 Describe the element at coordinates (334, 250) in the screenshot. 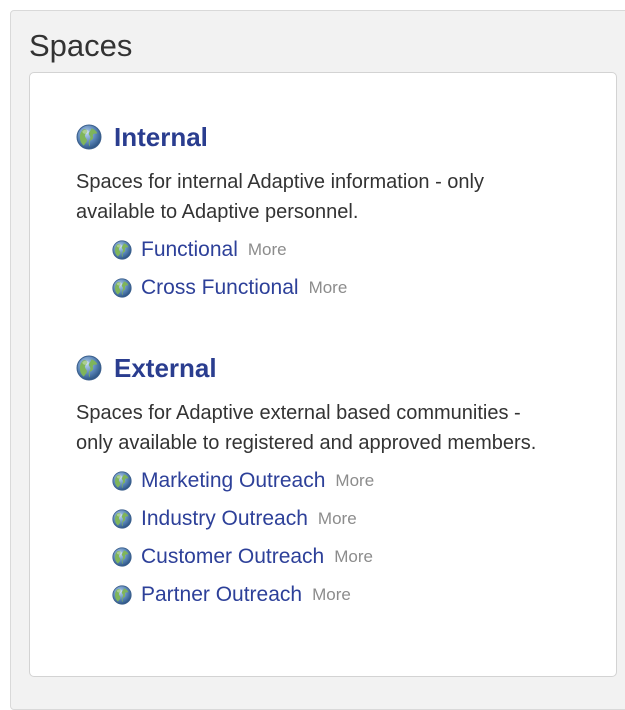

I see `list-item: Functional More` at that location.